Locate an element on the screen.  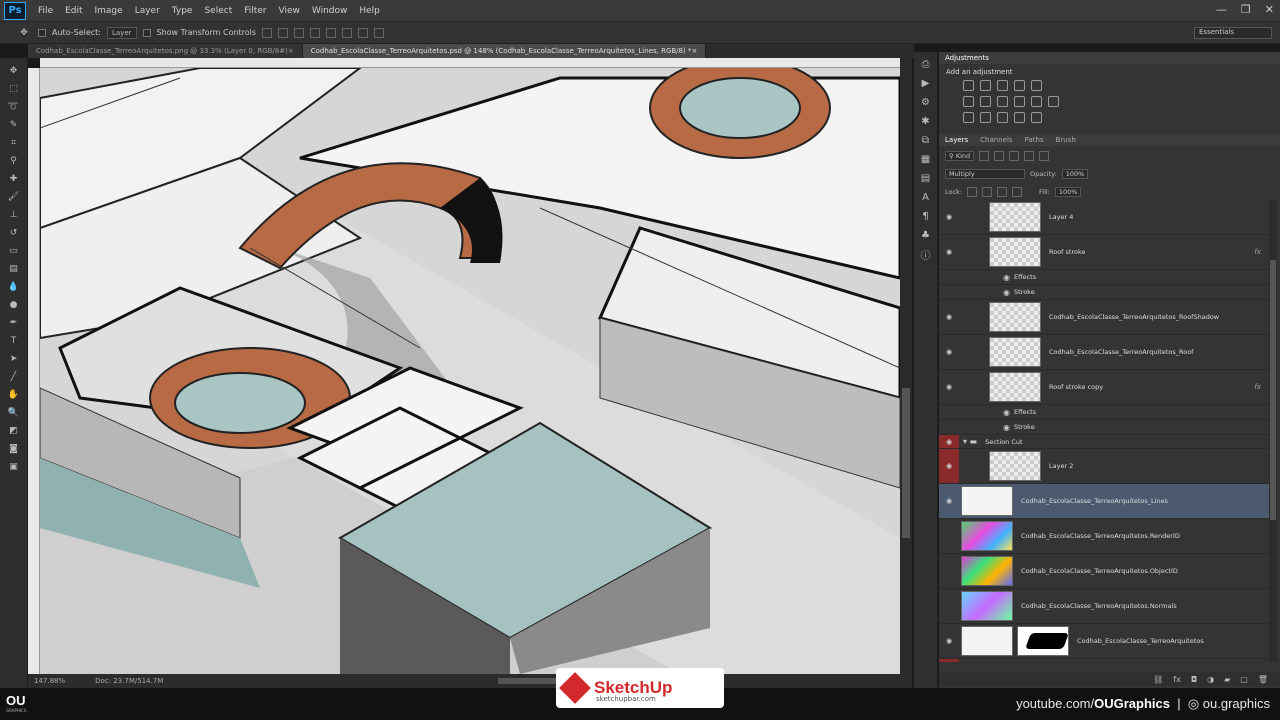
eyedropper-icon: ⚲ is located at coordinates (14, 160).